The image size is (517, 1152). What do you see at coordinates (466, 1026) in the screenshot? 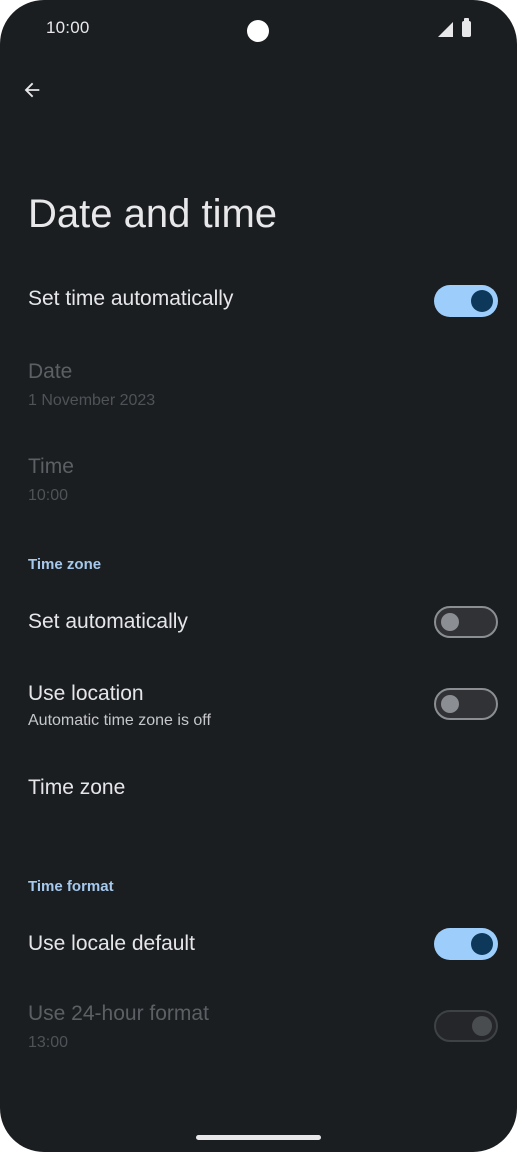
I see `use-24-hour-format-switch` at bounding box center [466, 1026].